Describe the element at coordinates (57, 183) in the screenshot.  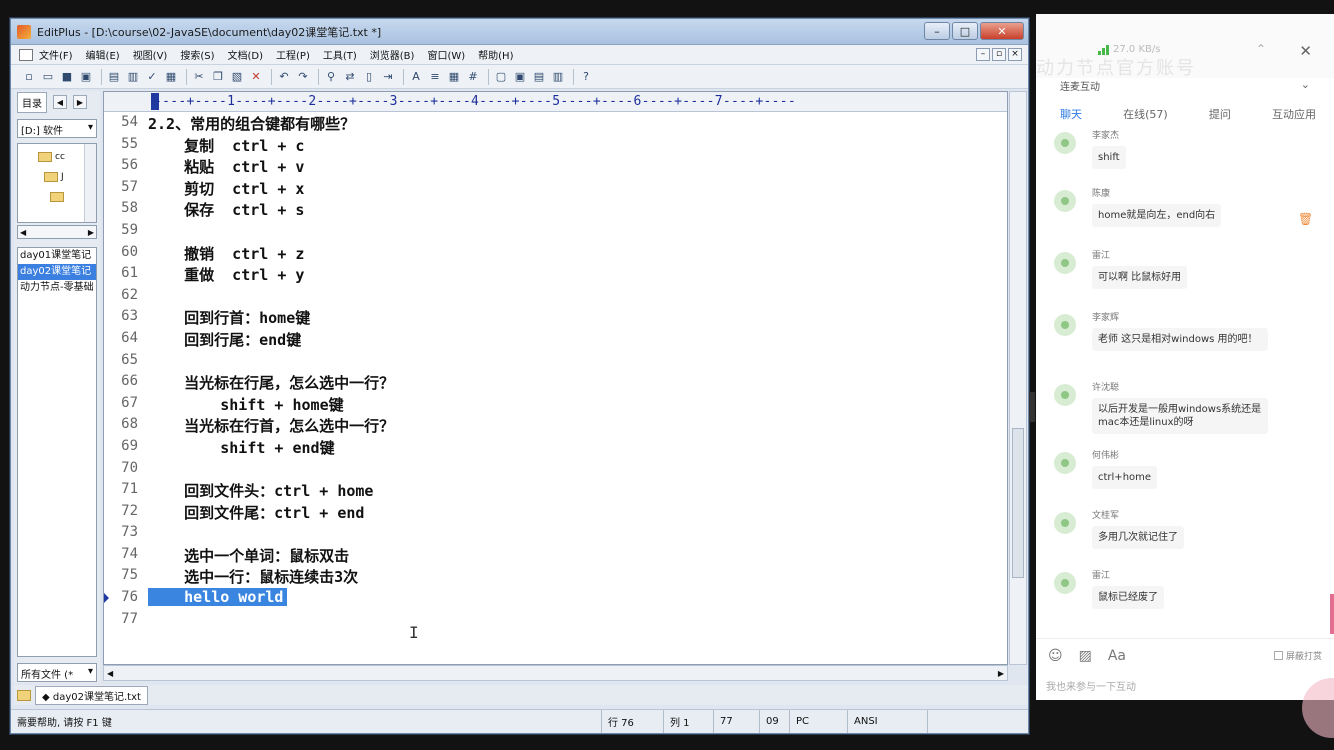
I see `folder-tree: cc J` at that location.